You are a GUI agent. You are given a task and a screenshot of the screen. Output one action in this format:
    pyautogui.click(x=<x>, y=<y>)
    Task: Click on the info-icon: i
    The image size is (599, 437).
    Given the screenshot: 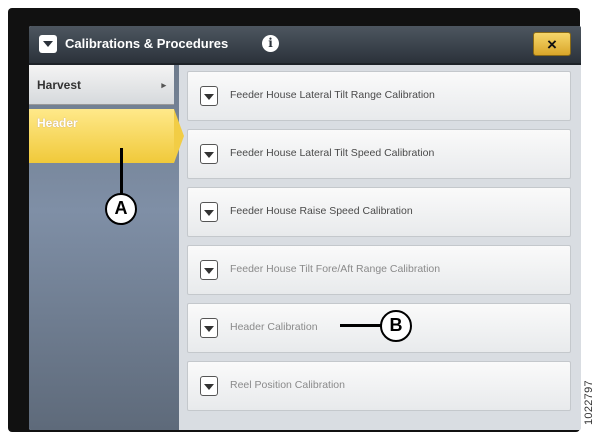 What is the action you would take?
    pyautogui.click(x=270, y=43)
    